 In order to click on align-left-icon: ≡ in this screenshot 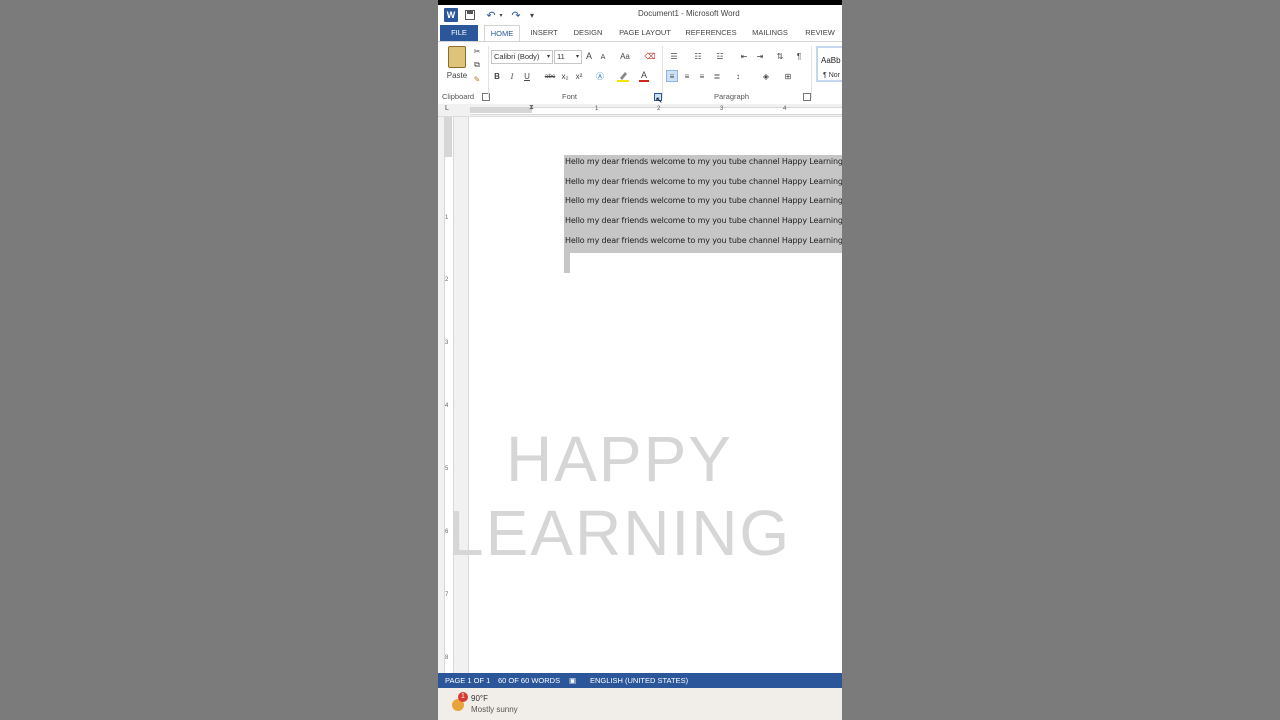, I will do `click(672, 76)`.